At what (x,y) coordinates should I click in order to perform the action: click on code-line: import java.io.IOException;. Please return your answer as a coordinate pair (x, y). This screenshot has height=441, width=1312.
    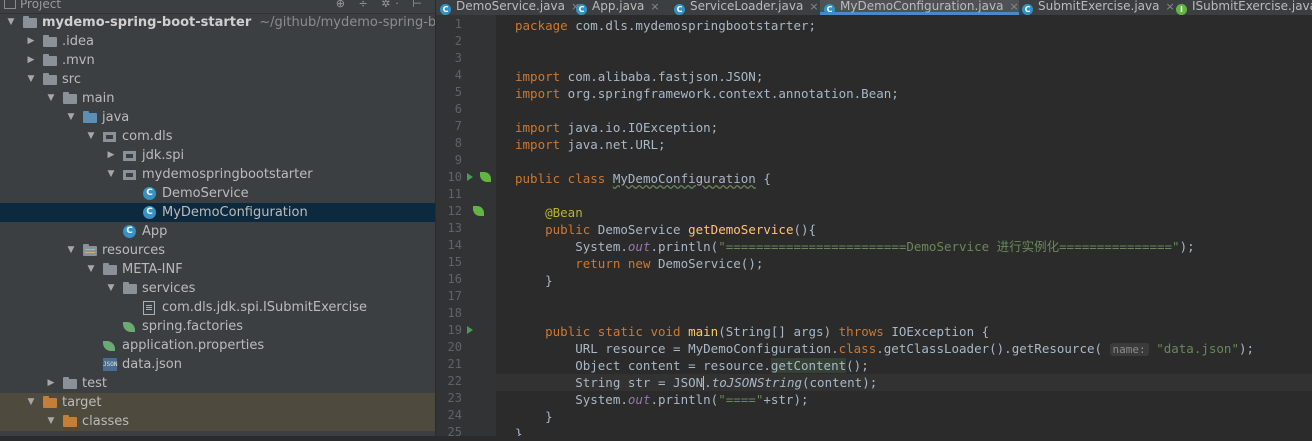
    Looking at the image, I should click on (616, 127).